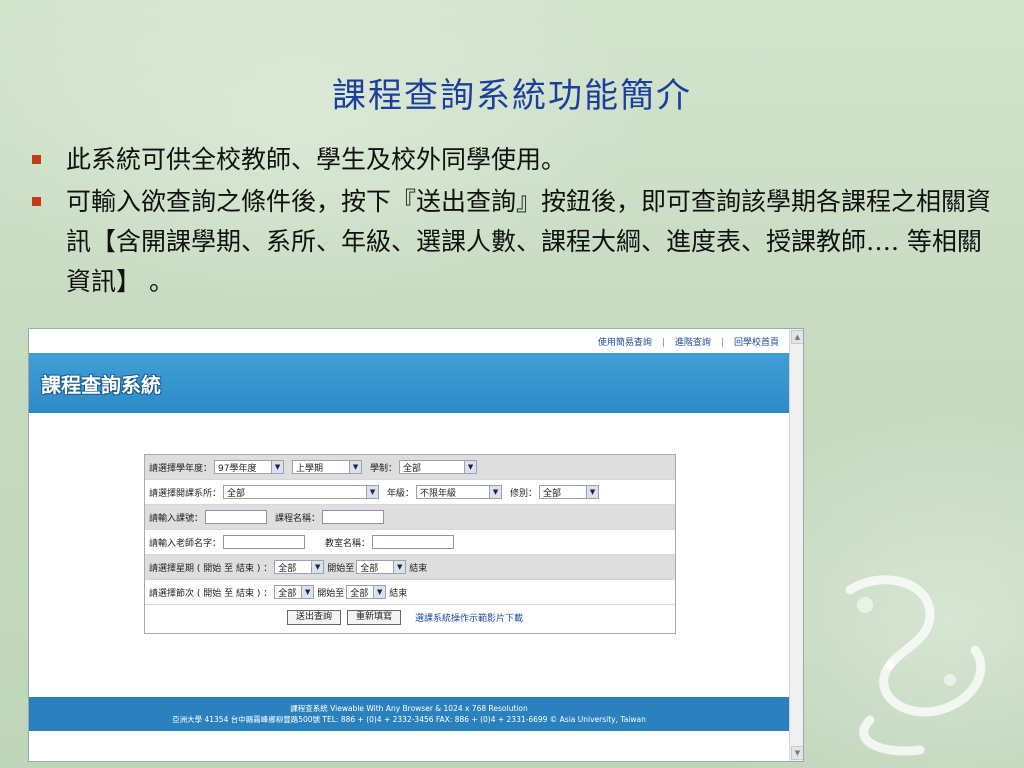  I want to click on period-label: 請選擇節次 ( 開始 至 結束 ) ：, so click(211, 593).